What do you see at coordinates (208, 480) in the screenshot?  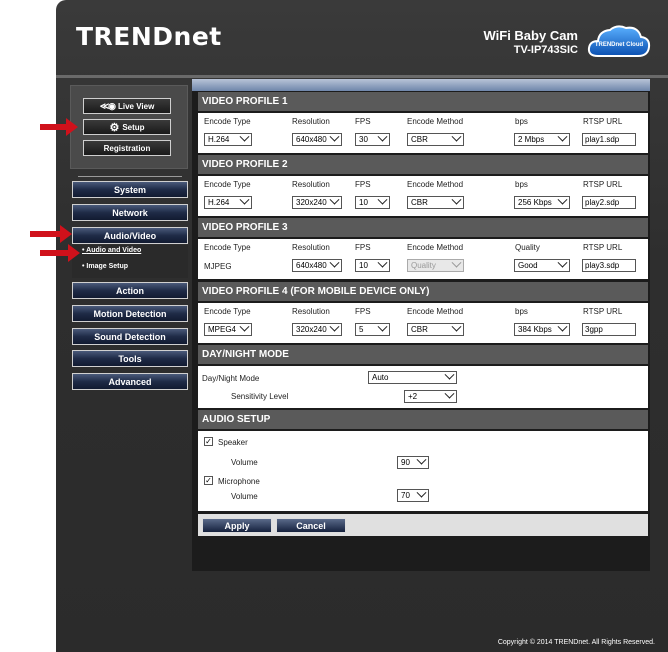 I see `microphone-checkbox: ✓` at bounding box center [208, 480].